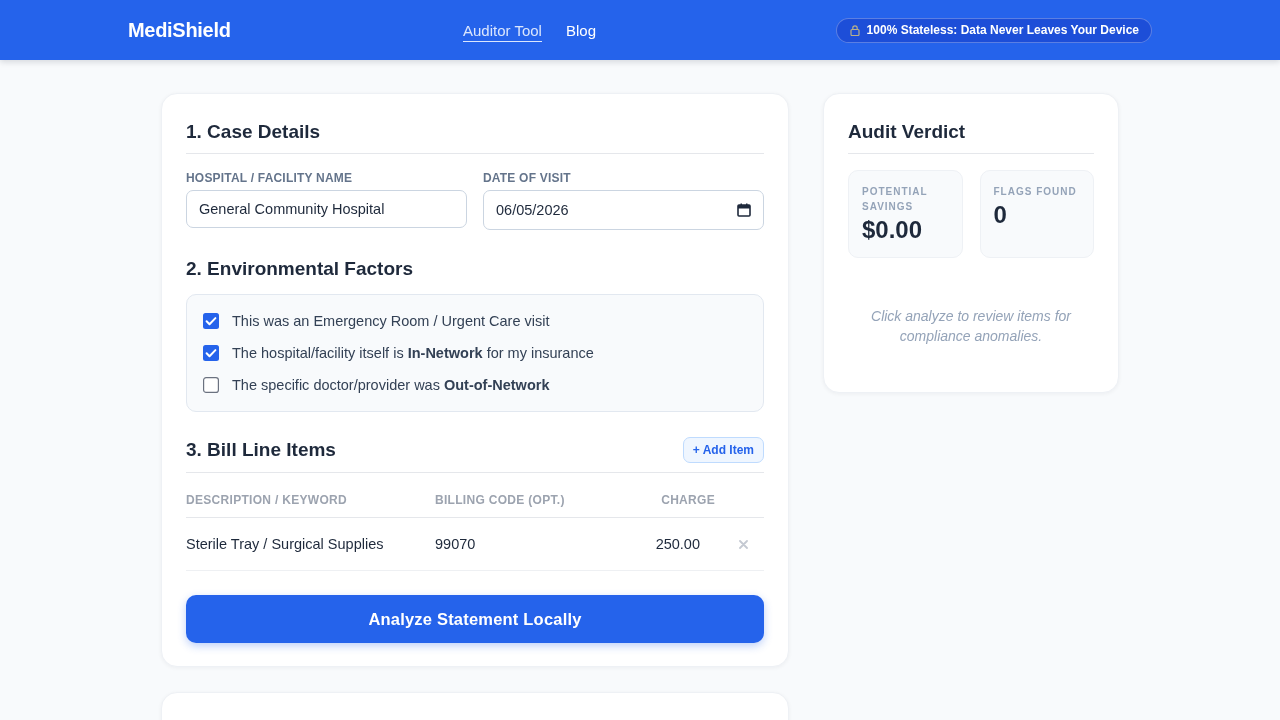 This screenshot has height=720, width=1280. I want to click on table-cell-text: Sterile Tray / Surgical Supplies, so click(285, 544).